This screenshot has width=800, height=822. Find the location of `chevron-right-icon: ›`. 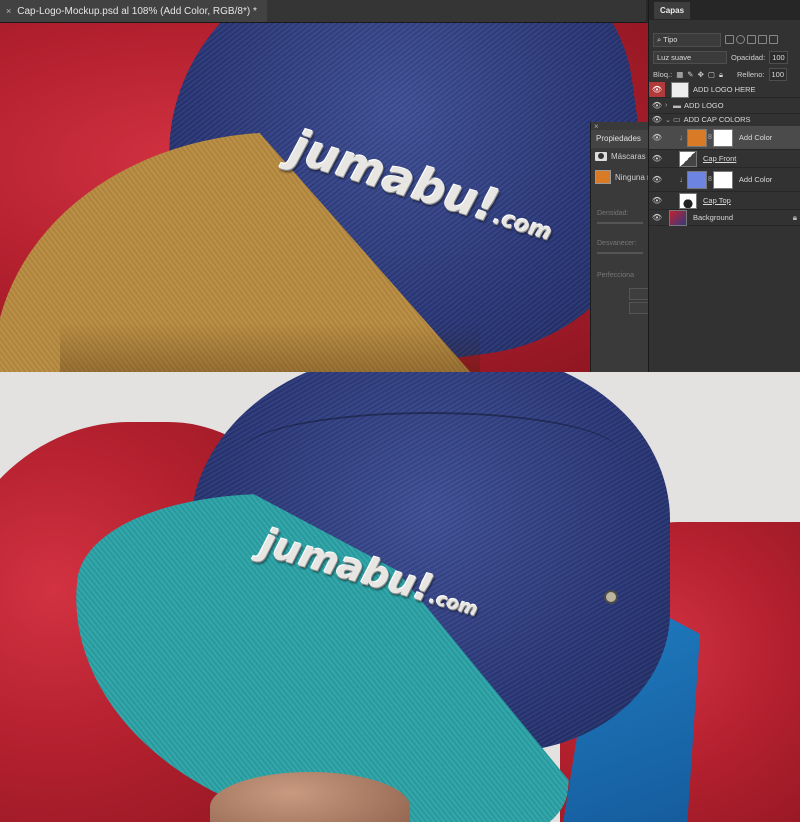

chevron-right-icon: › is located at coordinates (669, 105).